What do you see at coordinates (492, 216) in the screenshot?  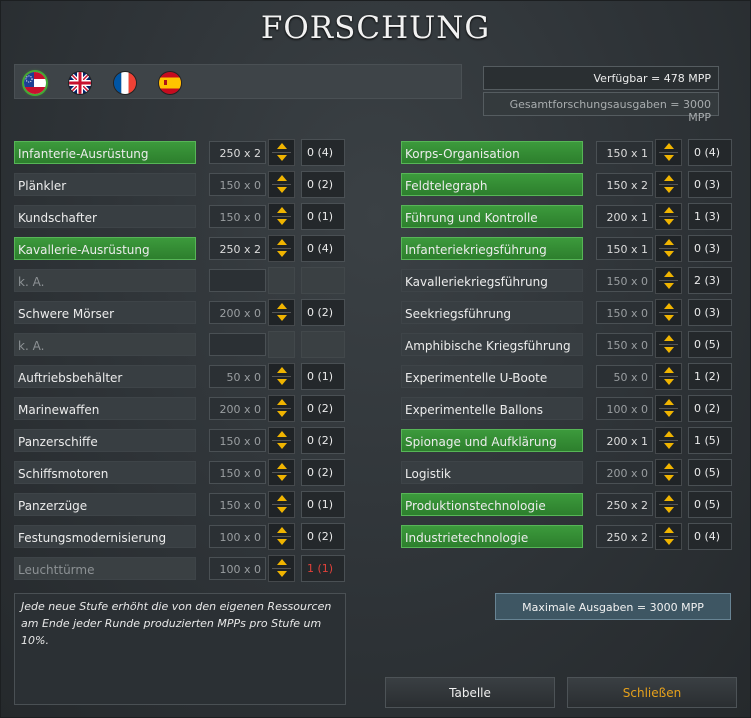 I see `tech-name: Führung und Kontrolle` at bounding box center [492, 216].